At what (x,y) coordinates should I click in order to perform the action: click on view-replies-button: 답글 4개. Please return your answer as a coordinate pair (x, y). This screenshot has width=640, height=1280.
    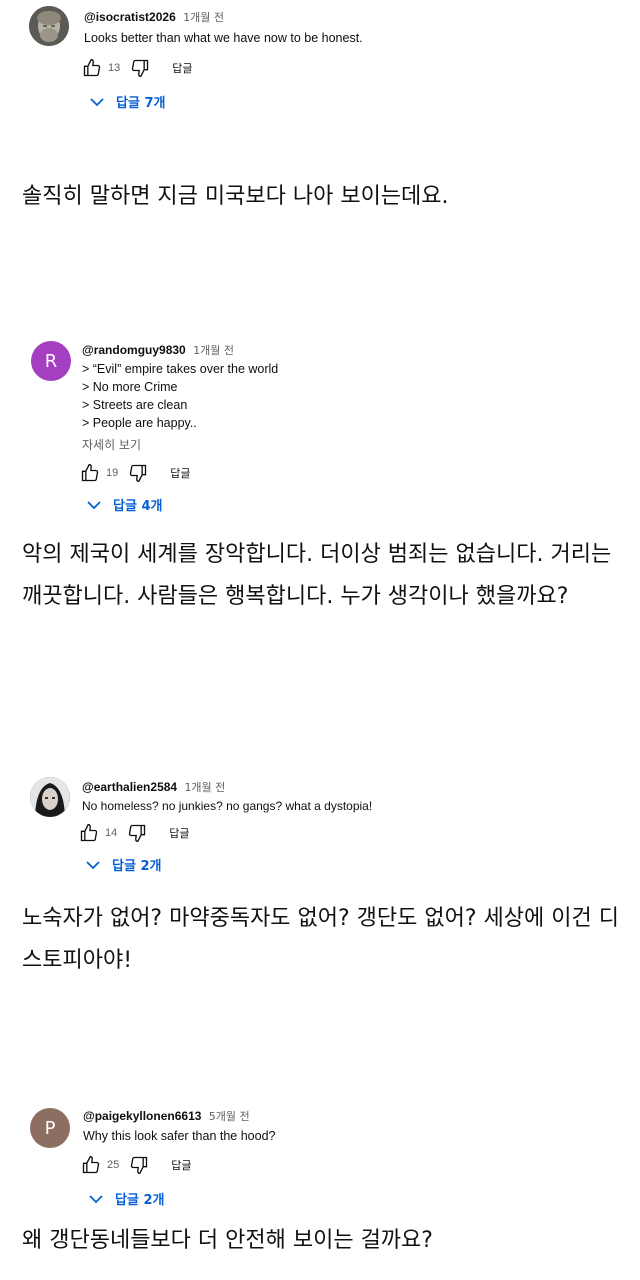
    Looking at the image, I should click on (124, 504).